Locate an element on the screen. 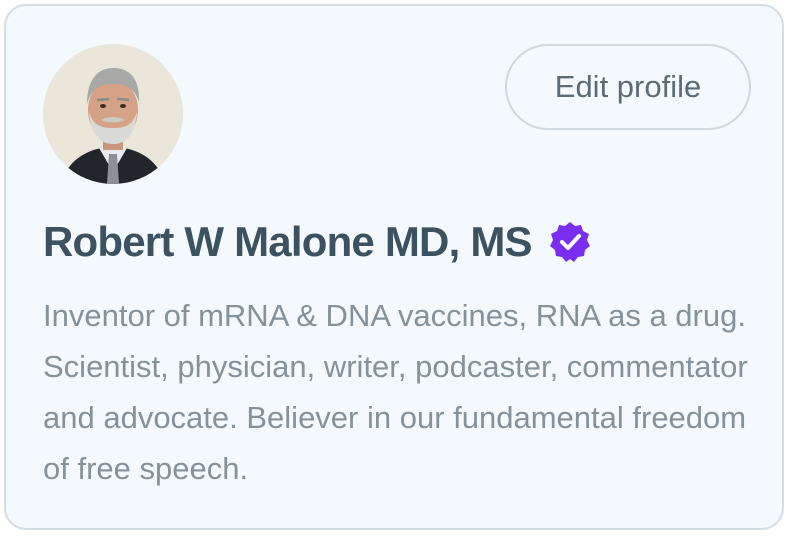  name-row: Robert W Malone MD, MS is located at coordinates (317, 242).